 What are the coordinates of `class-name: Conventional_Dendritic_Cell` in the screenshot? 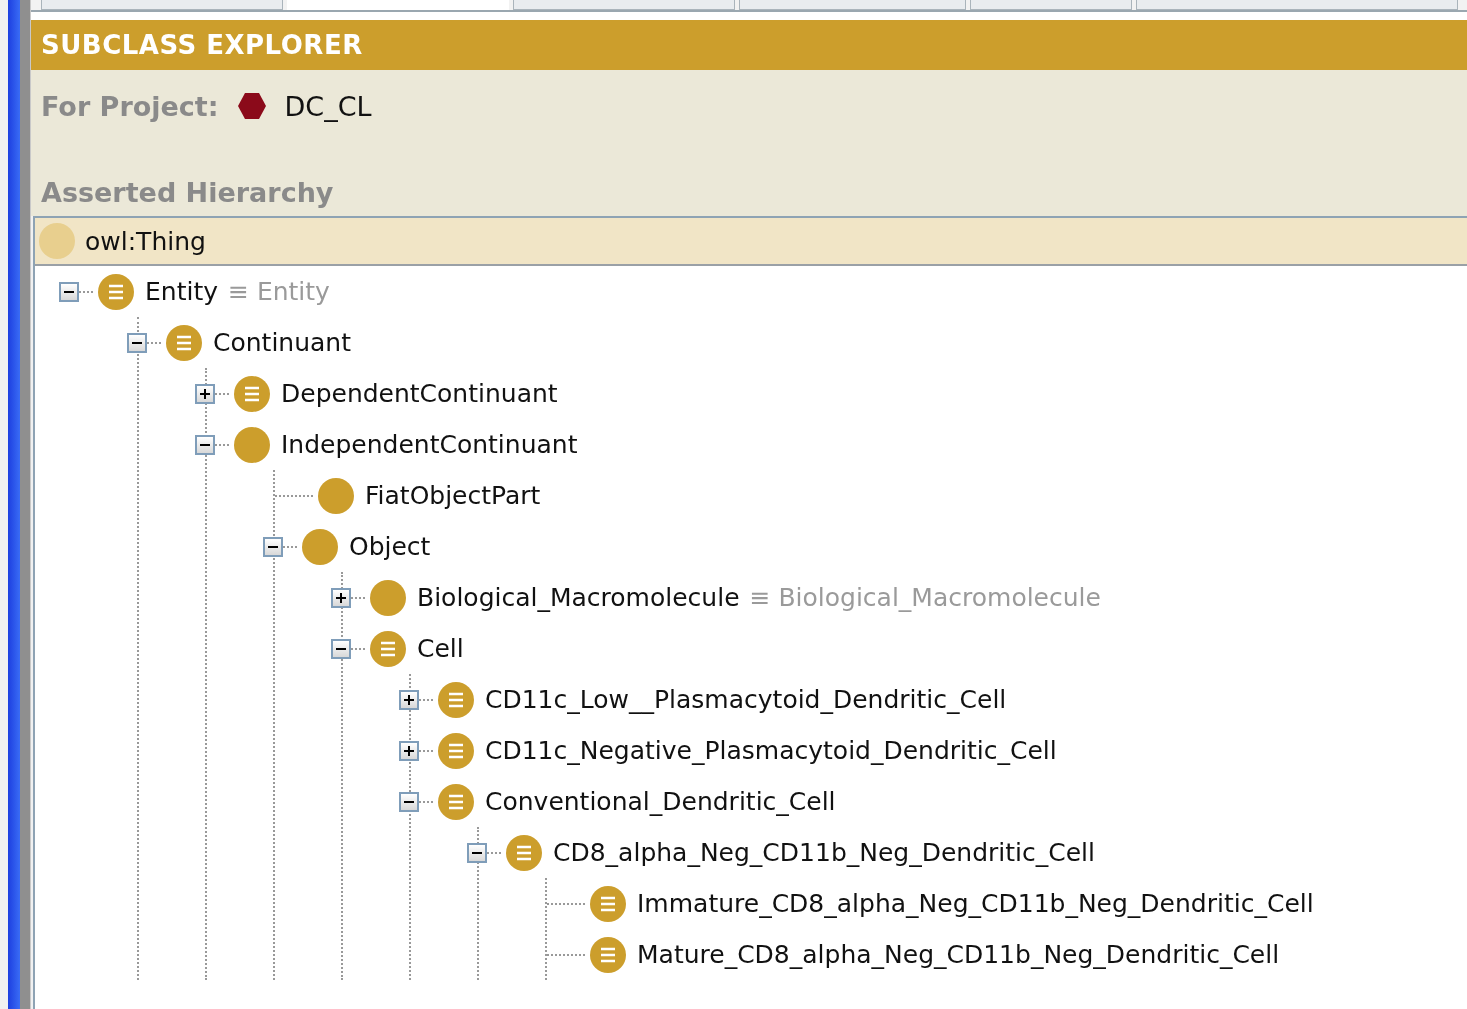 It's located at (660, 801).